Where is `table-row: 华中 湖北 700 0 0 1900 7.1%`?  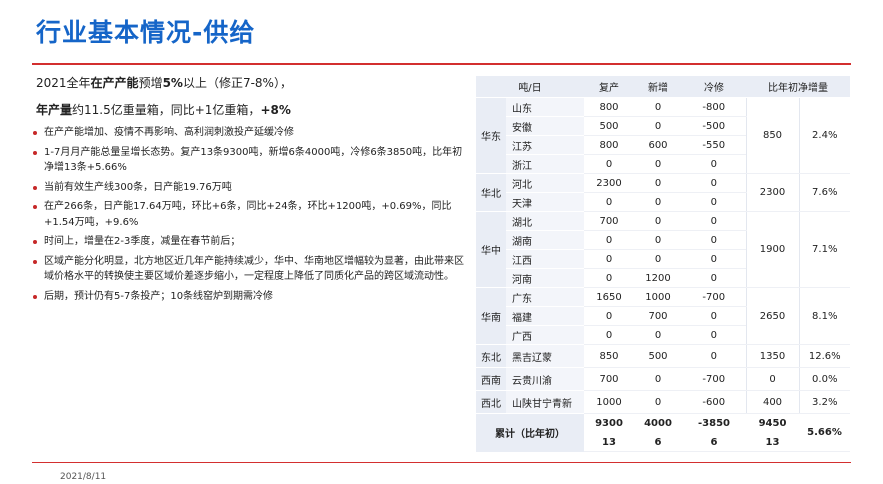
table-row: 华中 湖北 700 0 0 1900 7.1% is located at coordinates (663, 249).